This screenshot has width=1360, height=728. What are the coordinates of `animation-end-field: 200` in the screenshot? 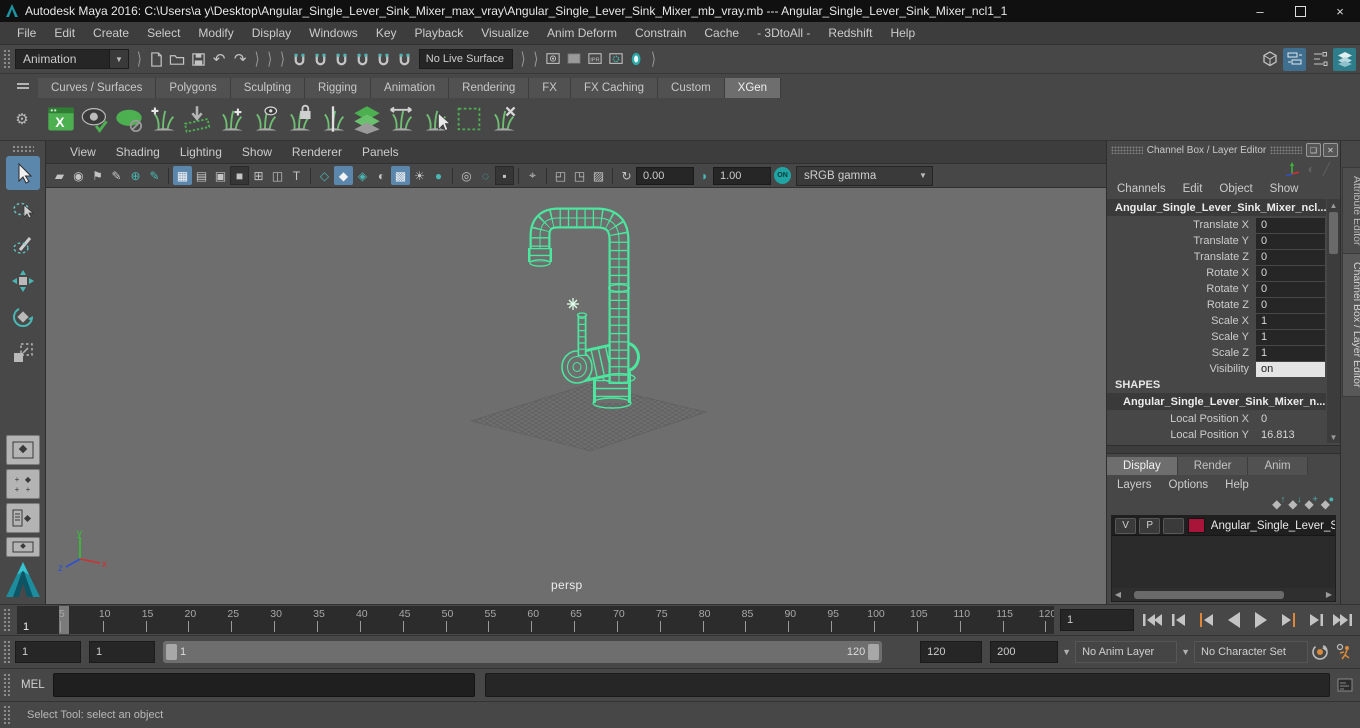 It's located at (1024, 652).